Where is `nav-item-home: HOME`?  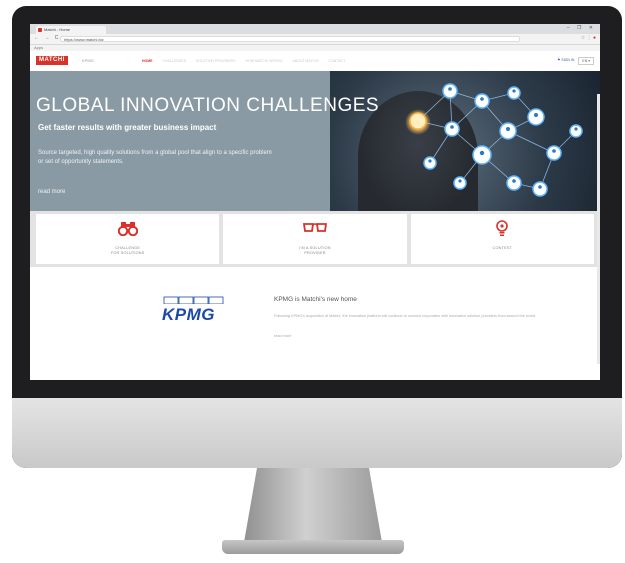 nav-item-home: HOME is located at coordinates (147, 61).